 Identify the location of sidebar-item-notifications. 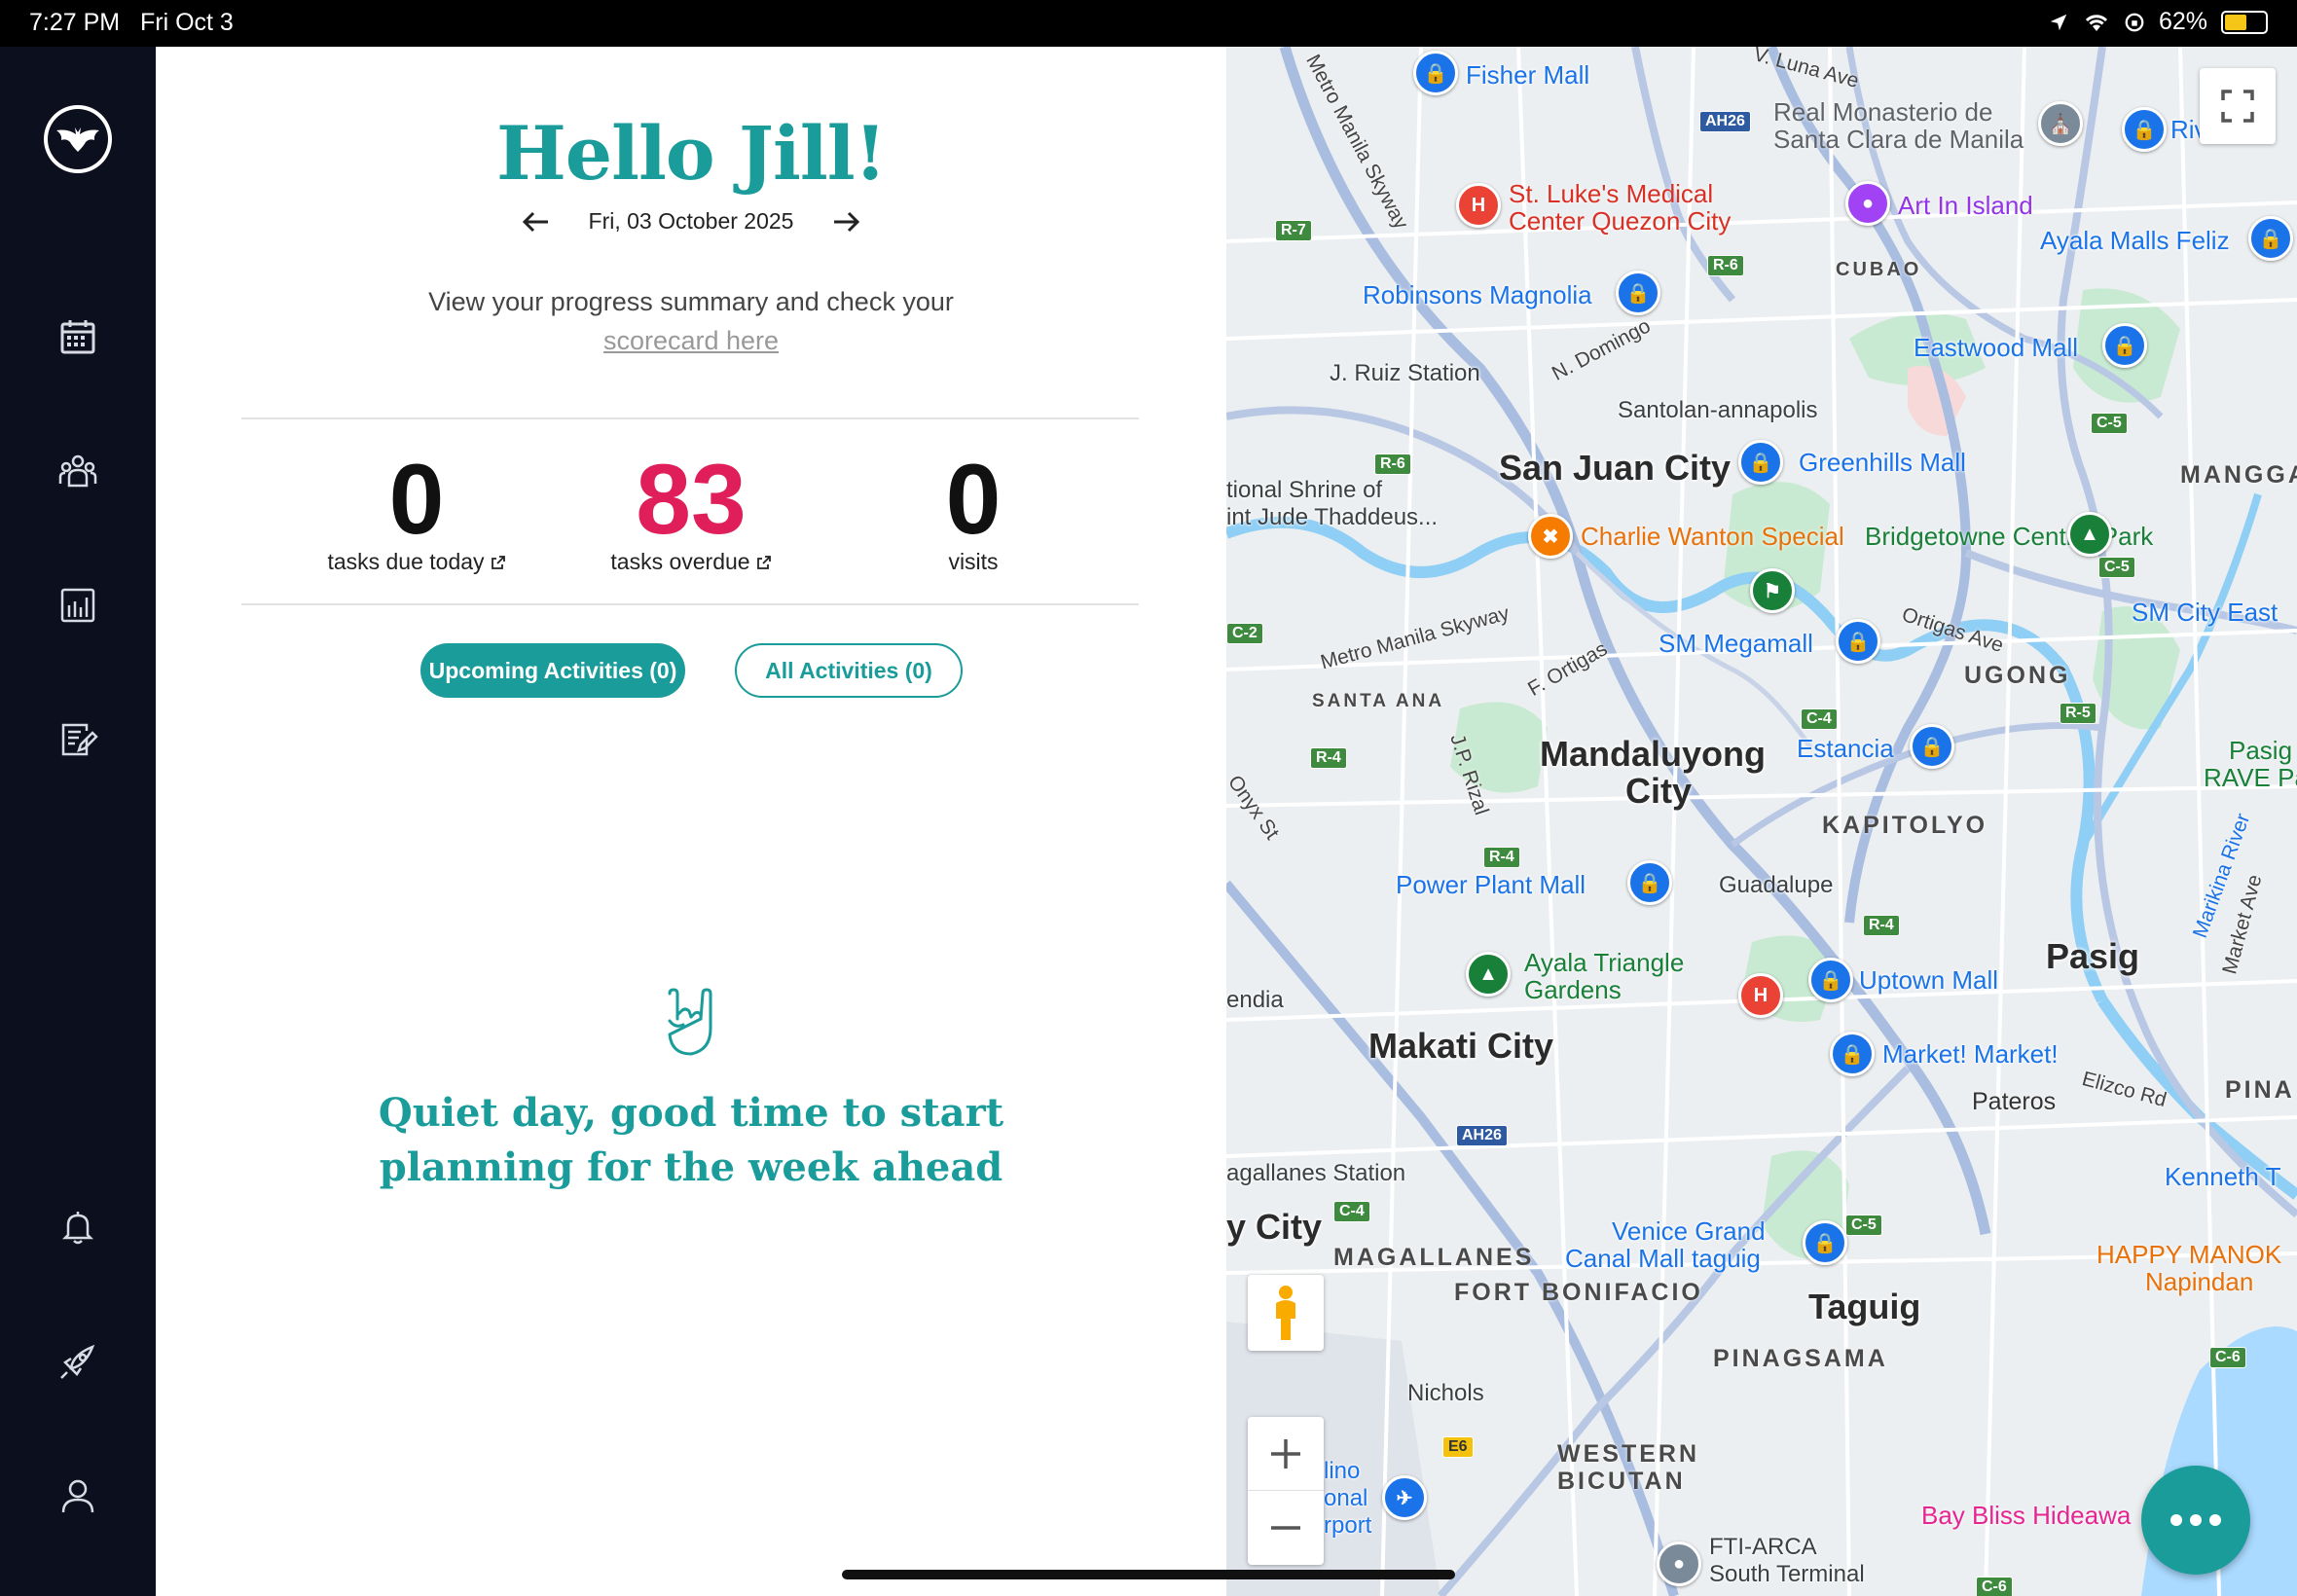
(78, 1227).